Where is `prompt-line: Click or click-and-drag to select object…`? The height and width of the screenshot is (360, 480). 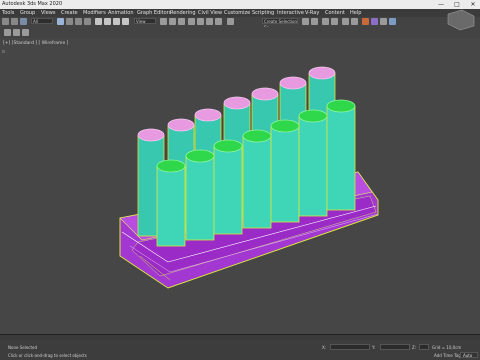 prompt-line: Click or click-and-drag to select object… is located at coordinates (47, 355).